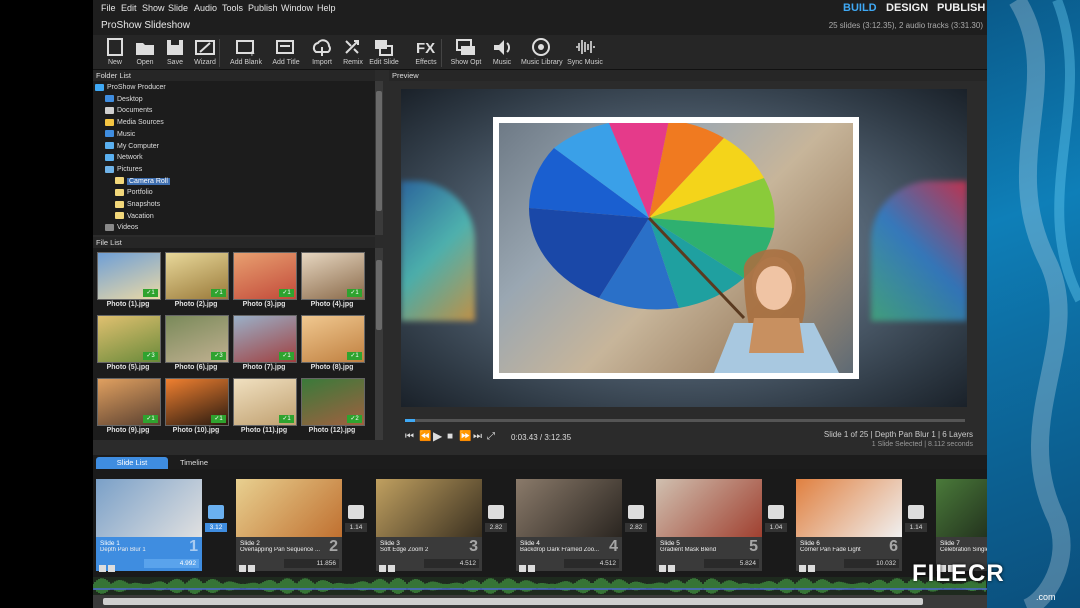 This screenshot has width=1080, height=608. What do you see at coordinates (465, 436) in the screenshot?
I see `fast-forward-icon: ⏩` at bounding box center [465, 436].